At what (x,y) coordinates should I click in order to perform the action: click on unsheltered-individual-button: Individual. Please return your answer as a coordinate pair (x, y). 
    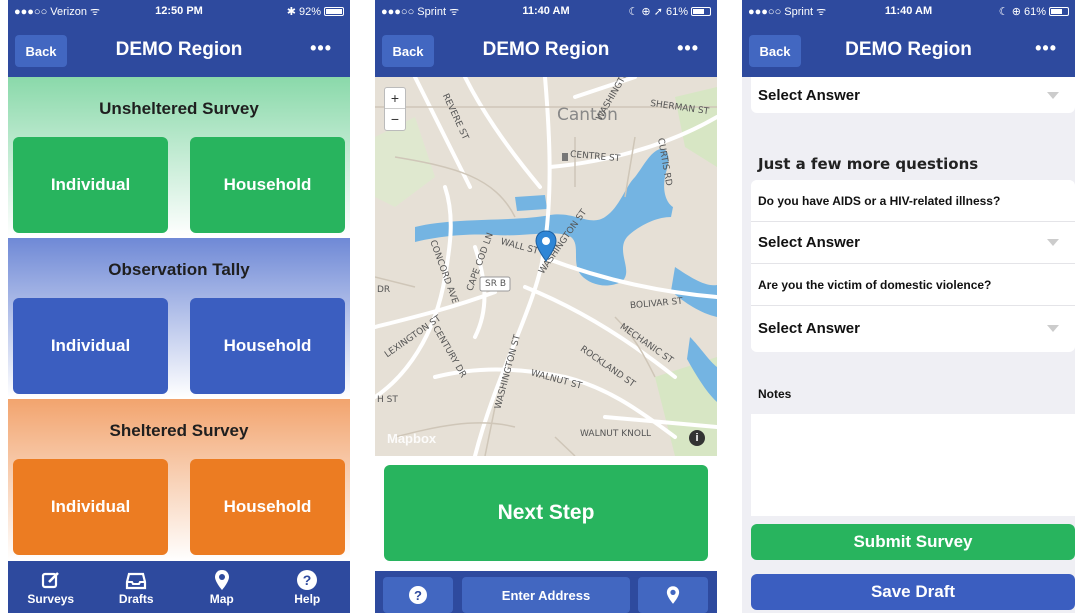
    Looking at the image, I should click on (90, 185).